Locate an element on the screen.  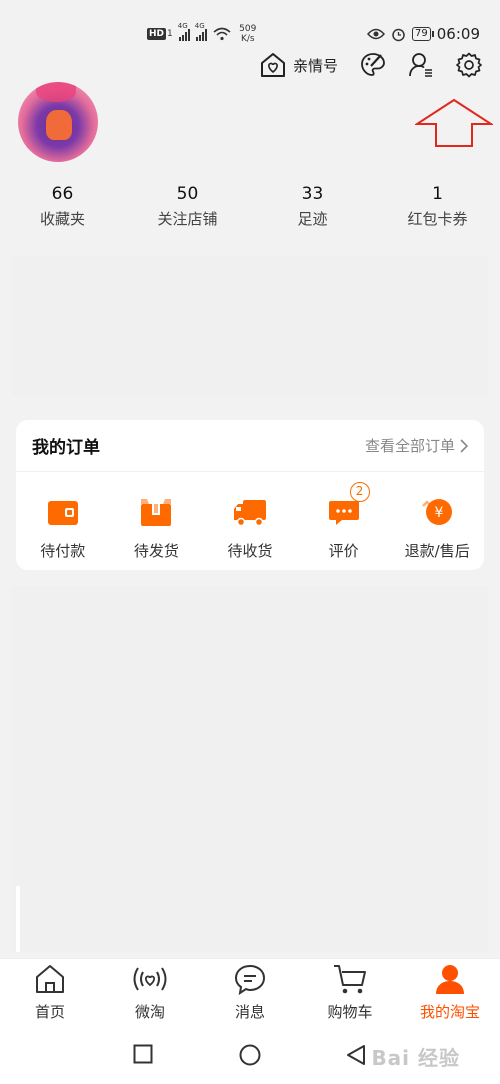
orders-row: 待付款 待发货 待收货 2 评价 ¥ 退款/售后 is located at coordinates (250, 516).